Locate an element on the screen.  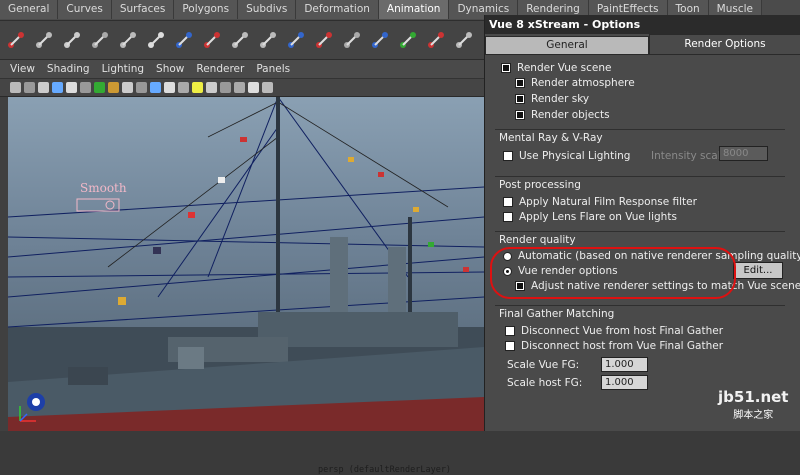
bind-icon is located at coordinates (156, 40).